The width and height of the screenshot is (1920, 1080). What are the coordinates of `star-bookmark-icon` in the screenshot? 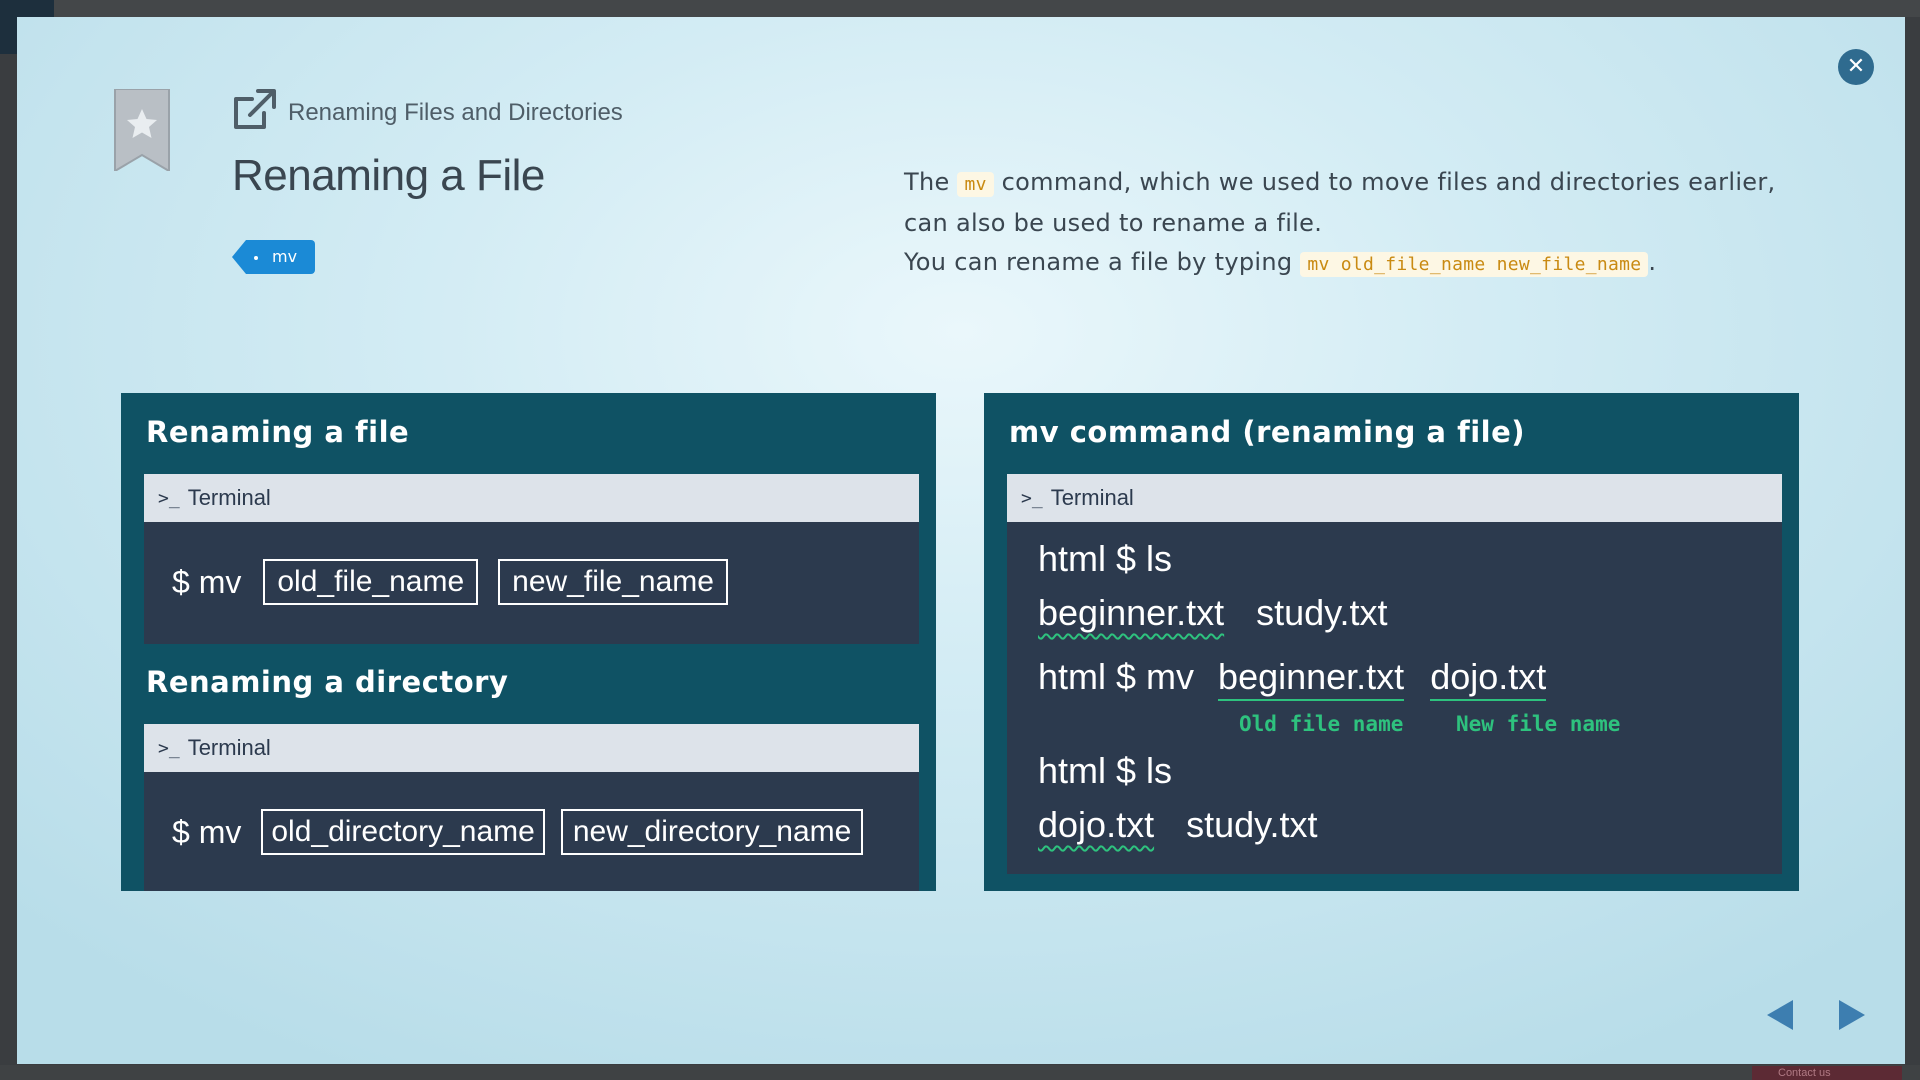 It's located at (142, 130).